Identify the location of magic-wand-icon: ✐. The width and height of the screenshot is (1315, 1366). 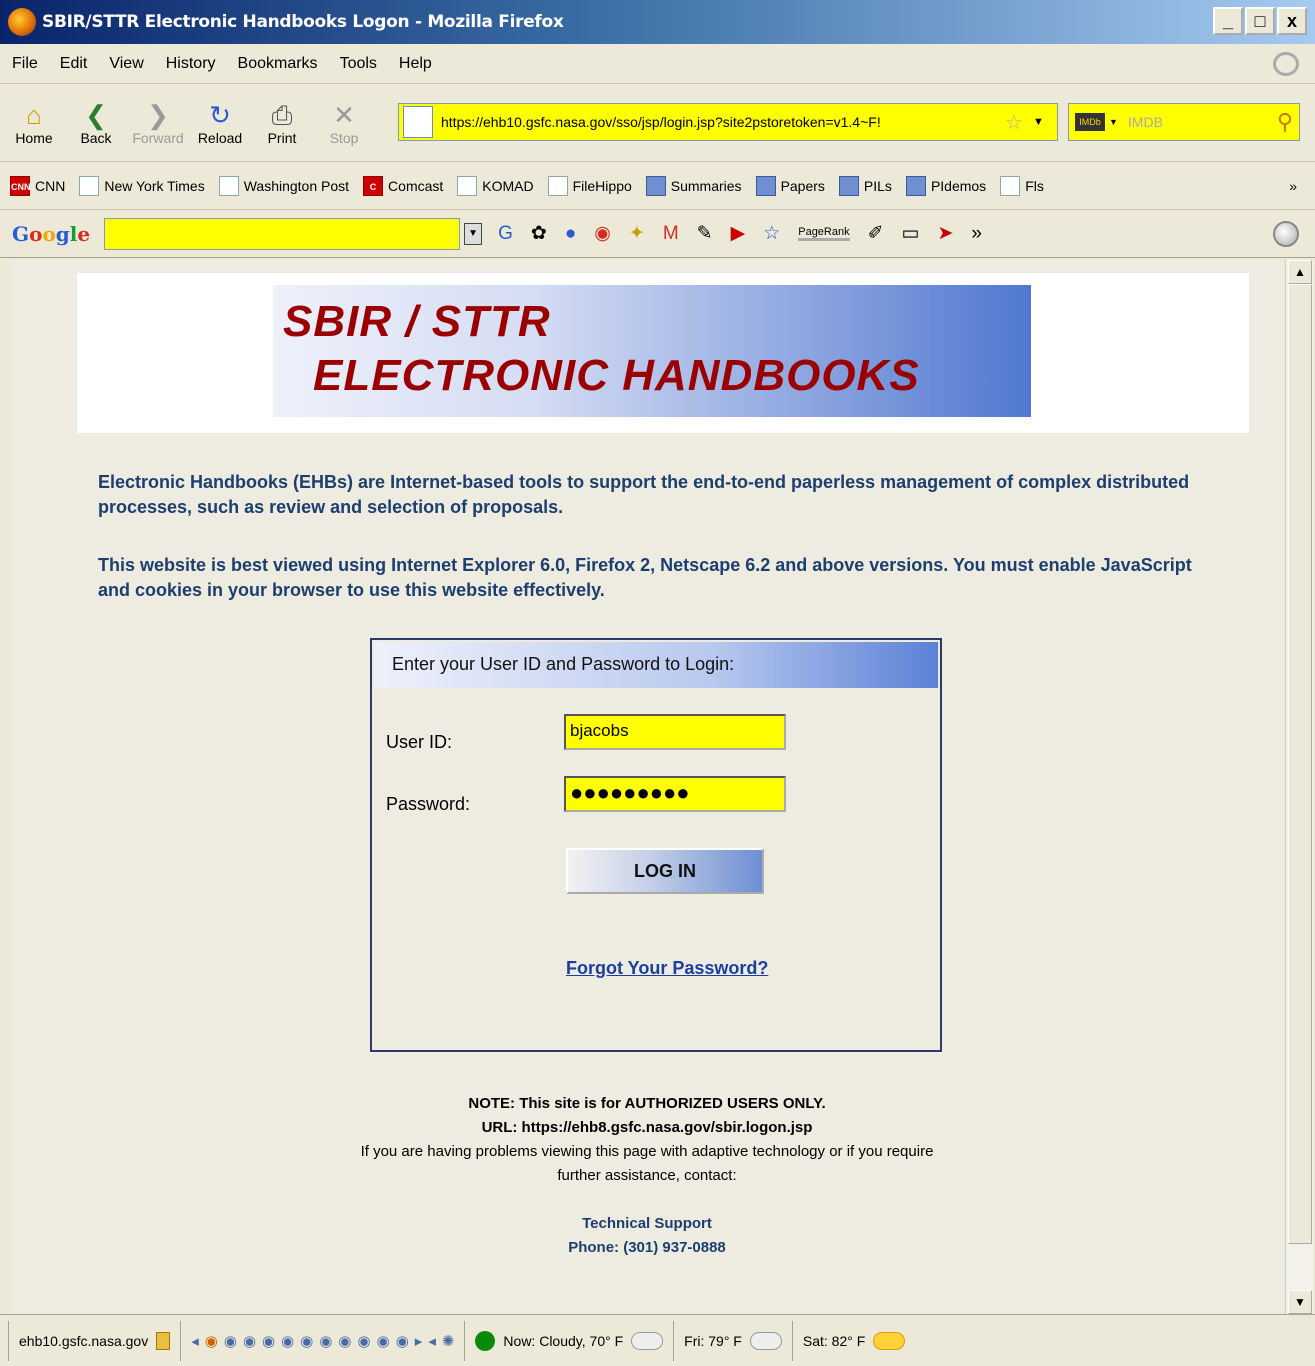
(876, 233).